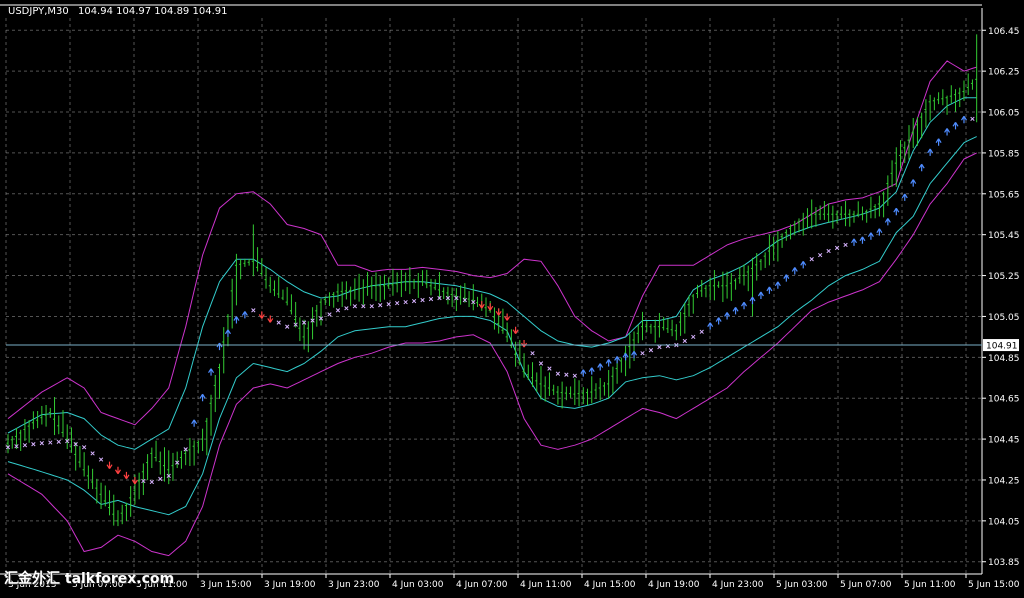 This screenshot has width=1024, height=598. Describe the element at coordinates (1004, 236) in the screenshot. I see `price-tick-label: 105.45` at that location.